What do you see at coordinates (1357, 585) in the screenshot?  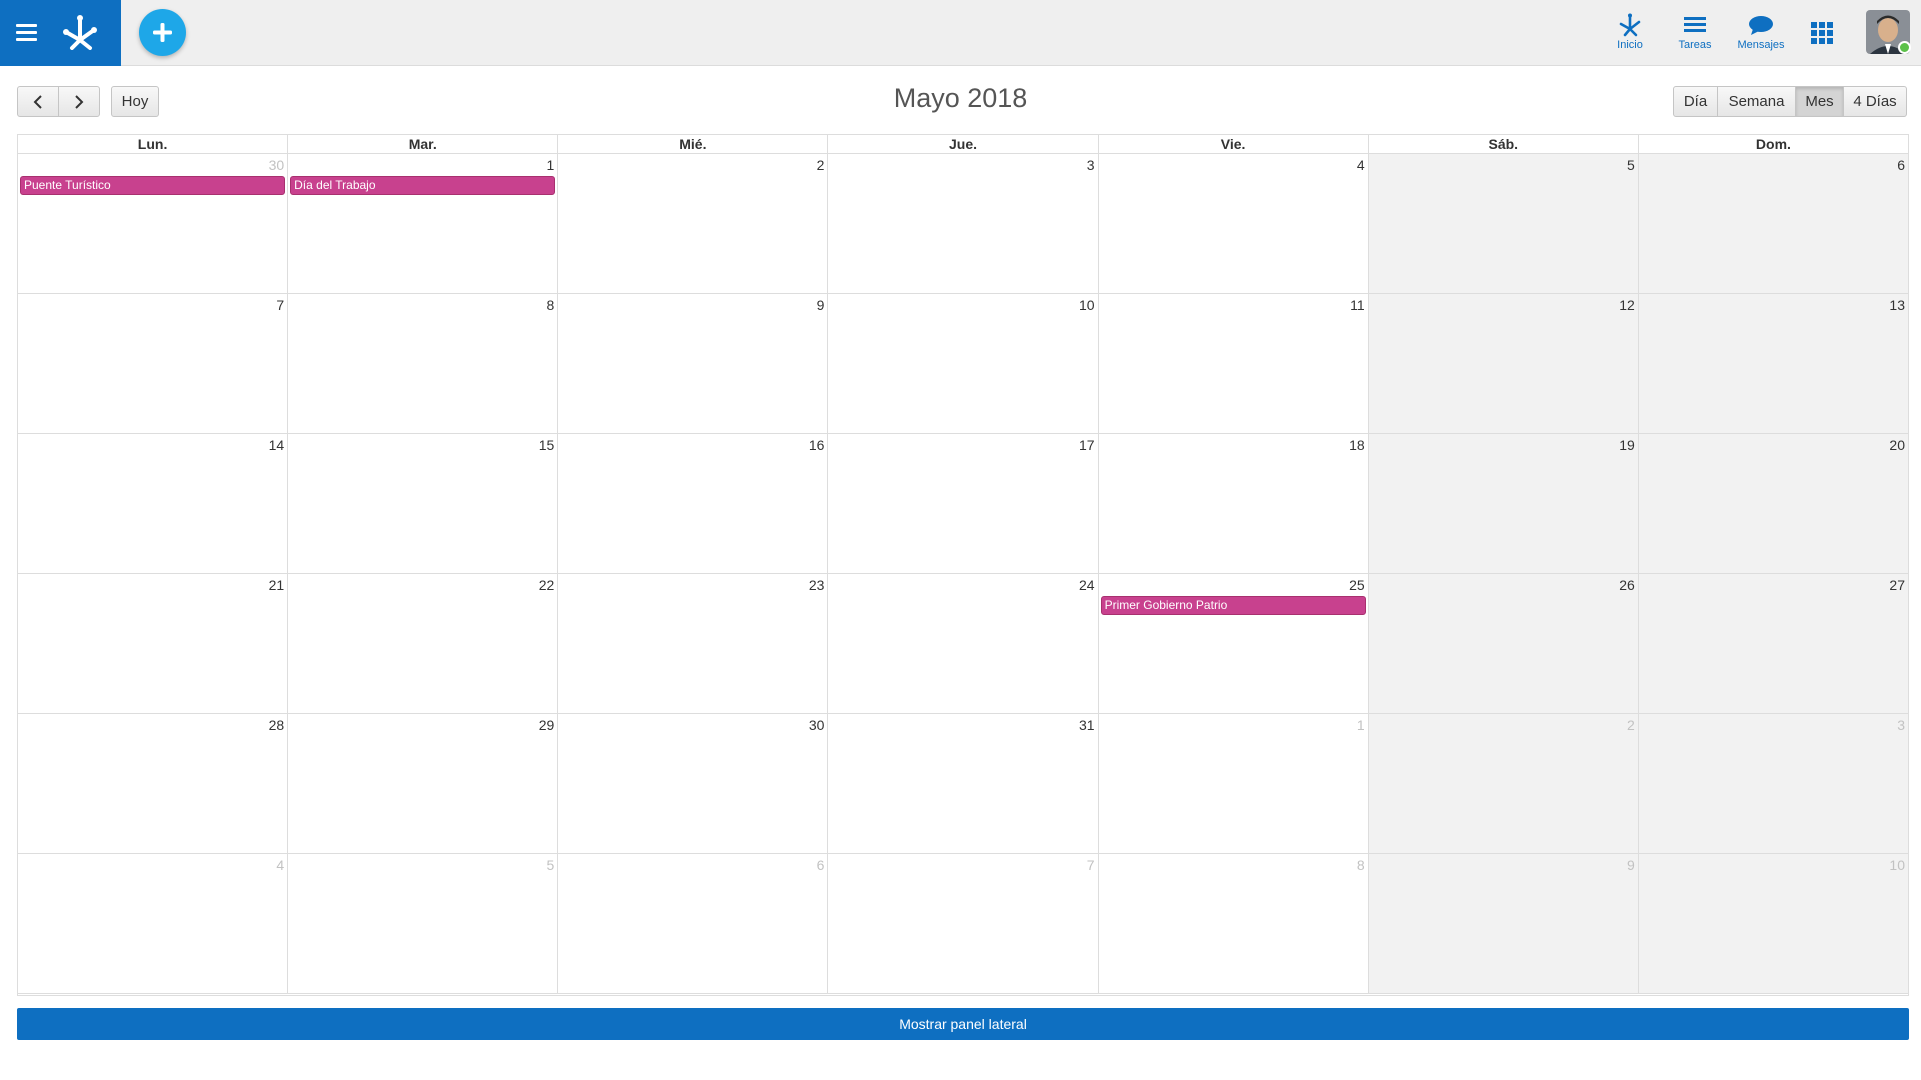 I see `day-number: 25` at bounding box center [1357, 585].